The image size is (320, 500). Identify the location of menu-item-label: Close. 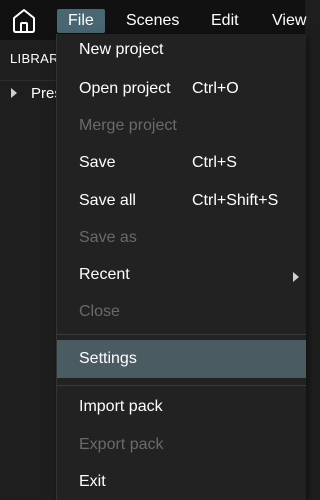
(99, 311).